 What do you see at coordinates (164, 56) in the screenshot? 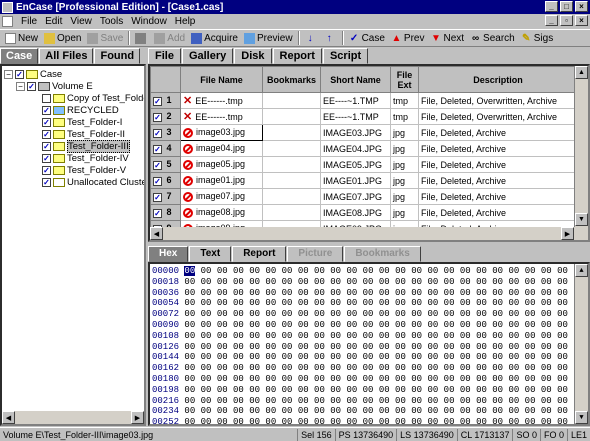
I see `tab-file: File` at bounding box center [164, 56].